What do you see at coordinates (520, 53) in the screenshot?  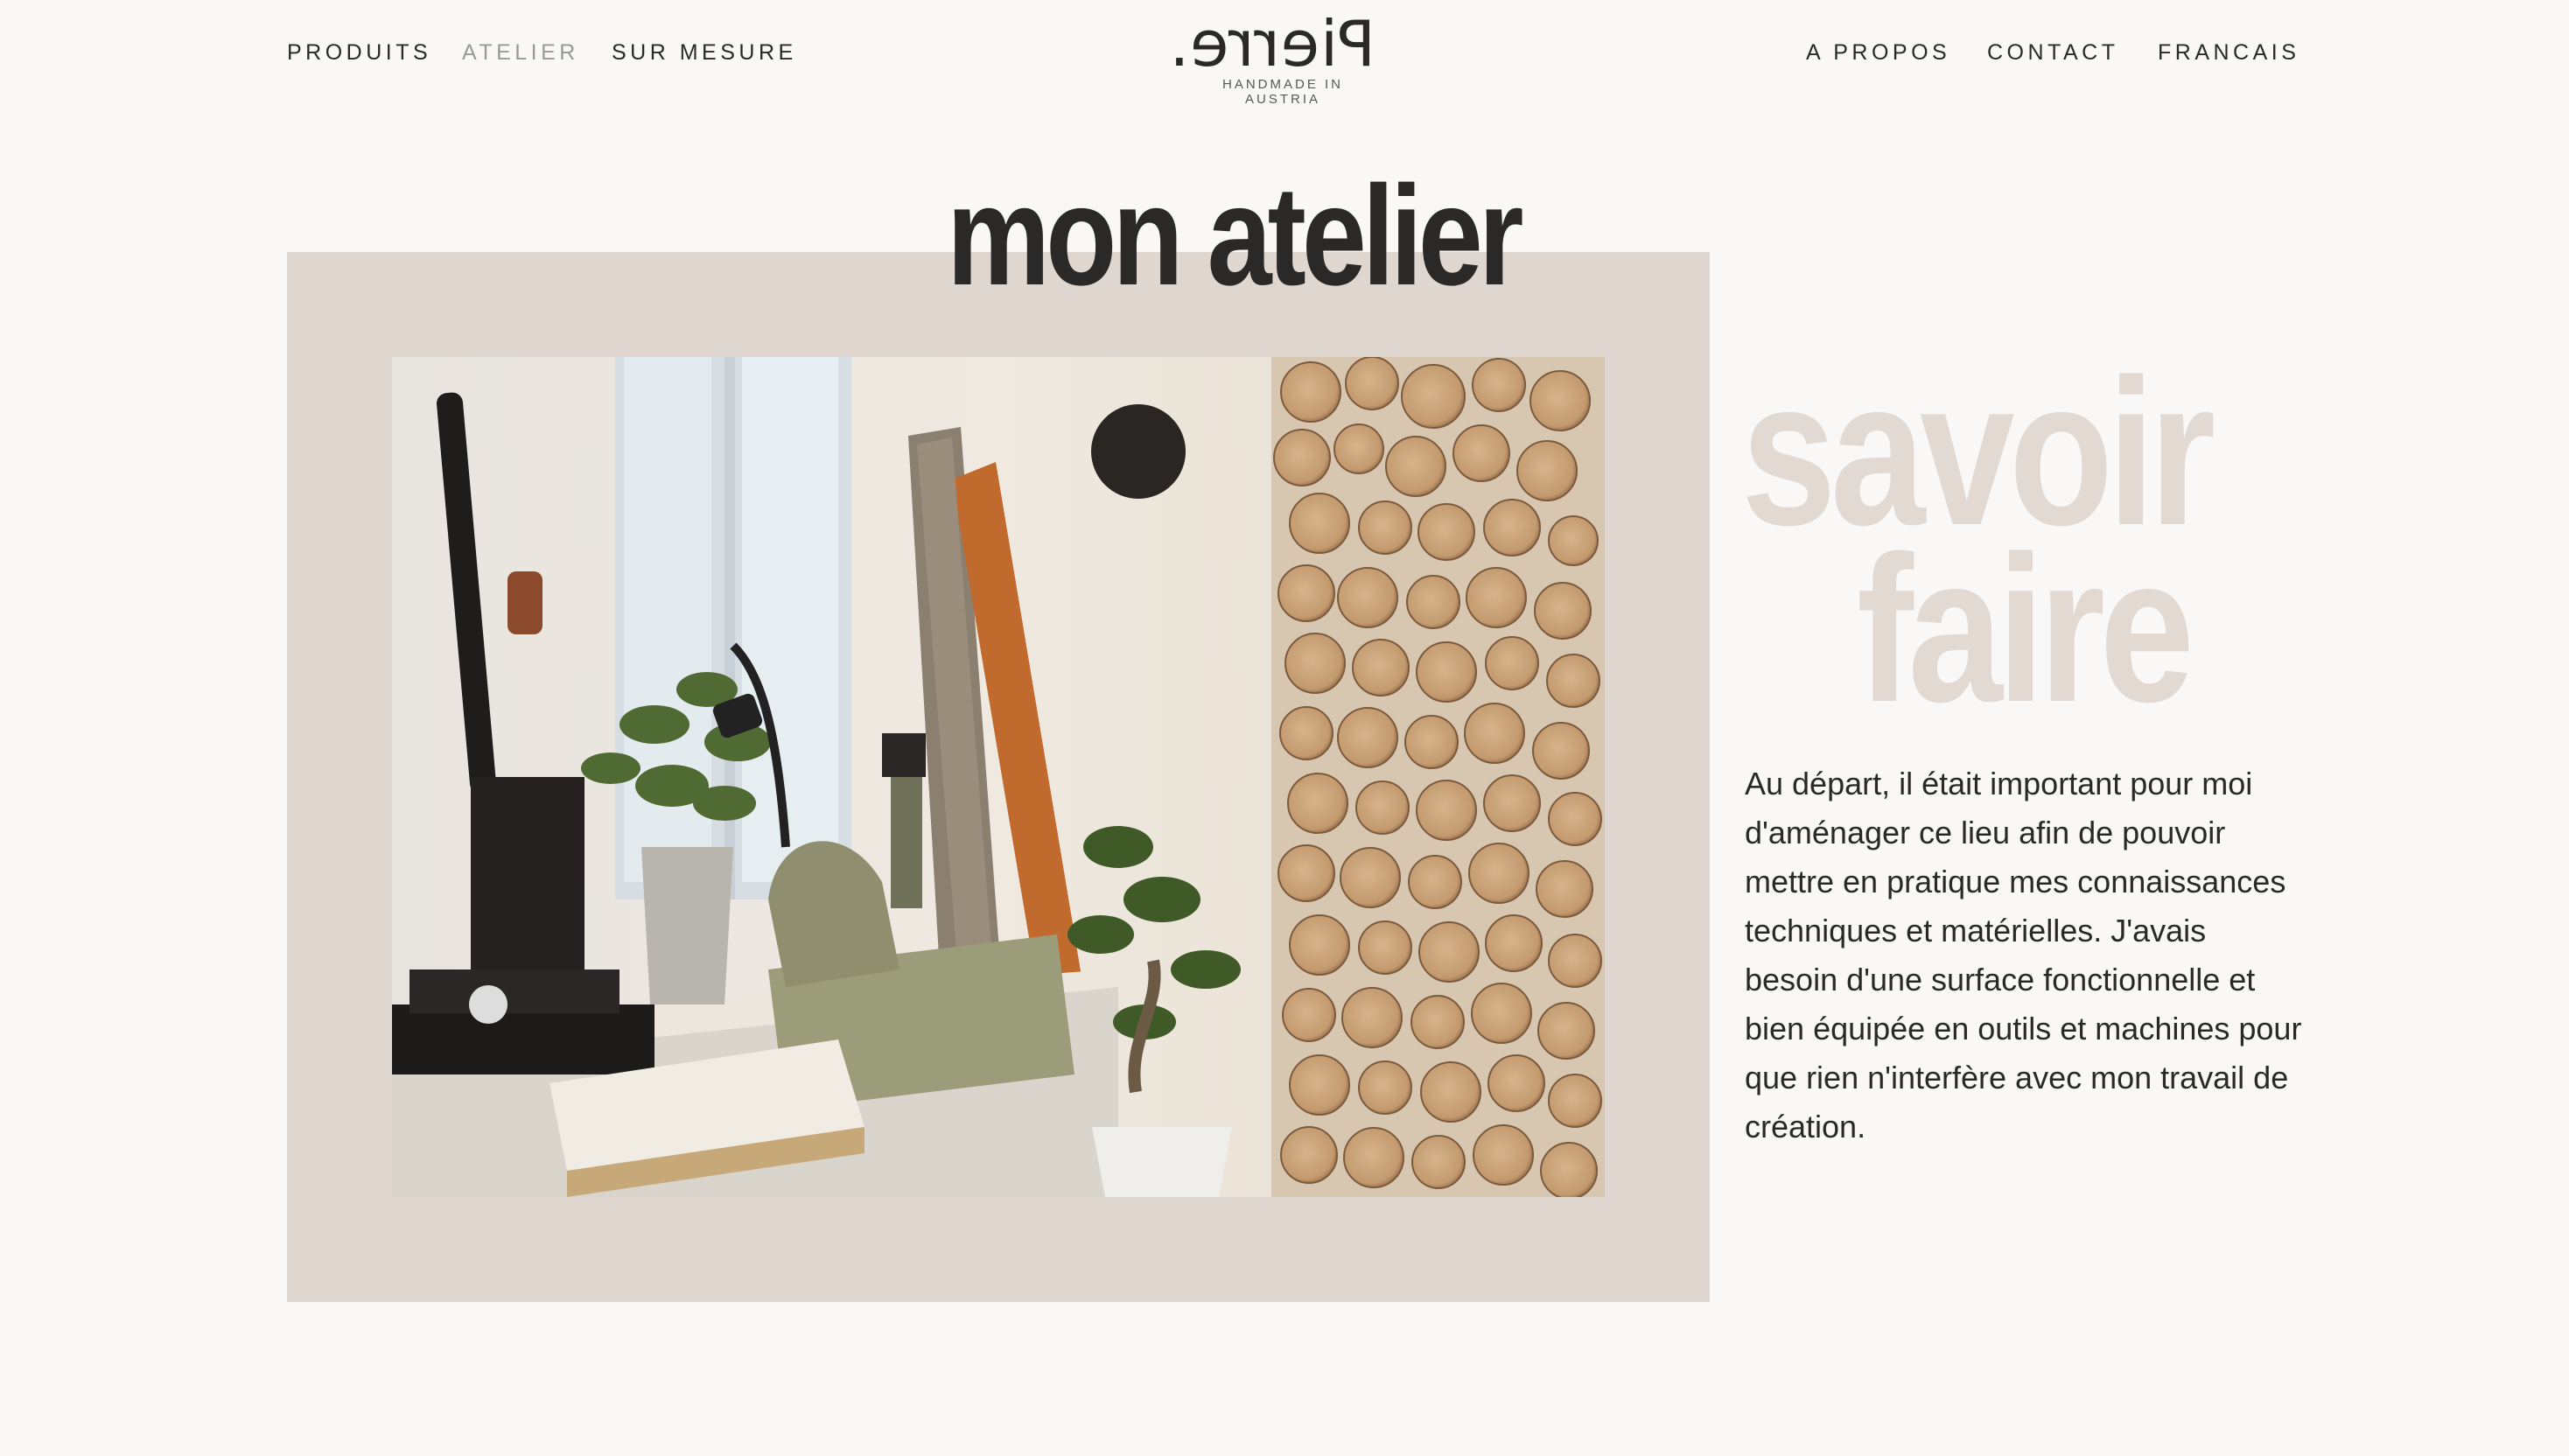 I see `nav-atelier: ATELIER` at bounding box center [520, 53].